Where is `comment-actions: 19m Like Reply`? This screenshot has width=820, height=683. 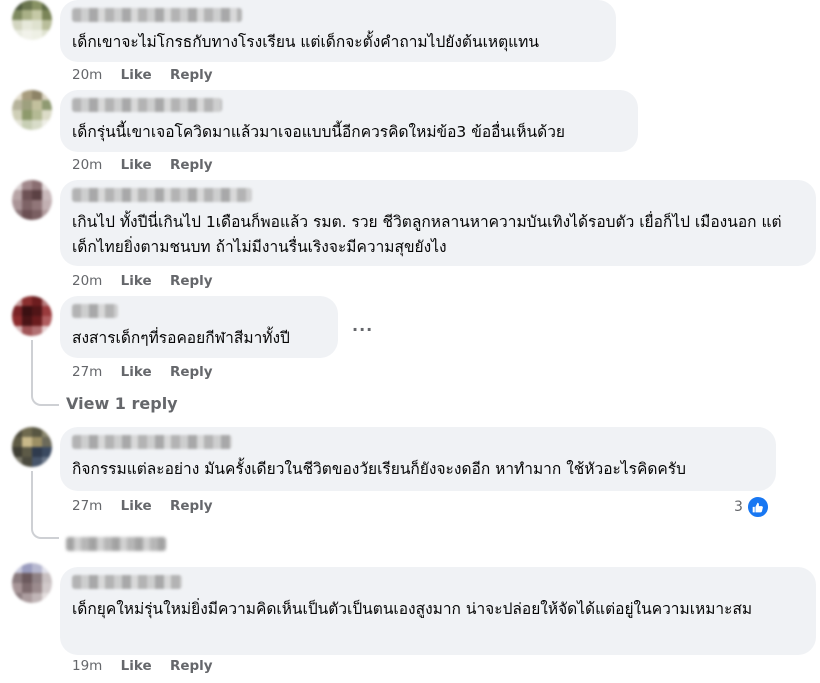
comment-actions: 19m Like Reply is located at coordinates (149, 668).